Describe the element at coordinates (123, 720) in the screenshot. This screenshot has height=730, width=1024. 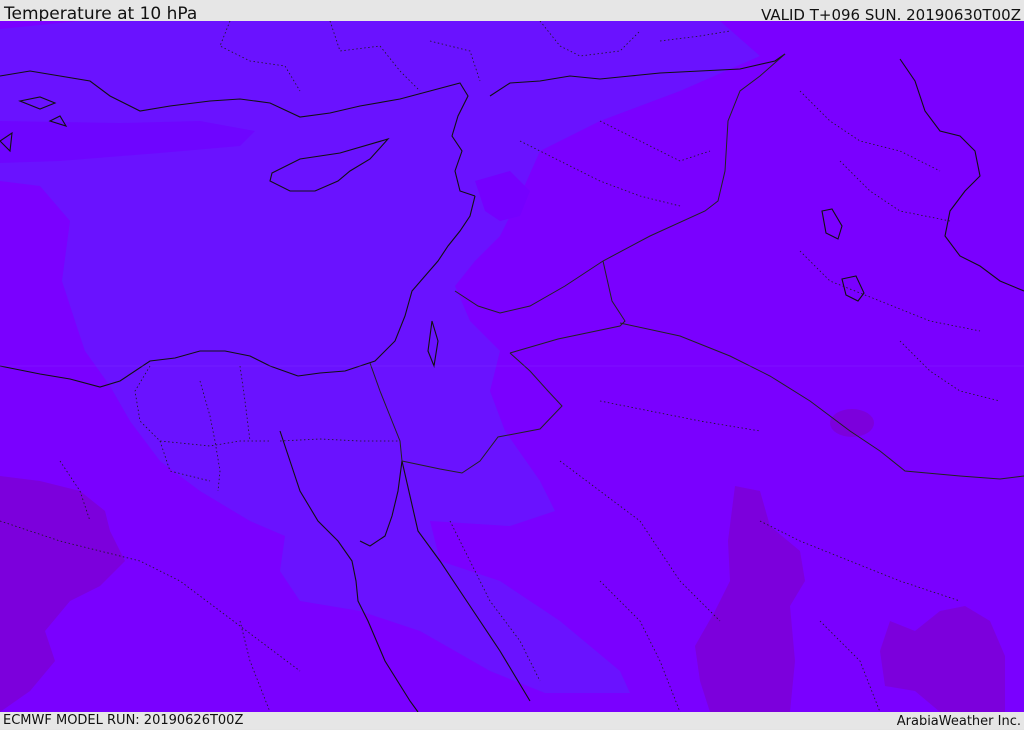
I see `model-run-label: ECMWF MODEL RUN: 20190626T00Z` at that location.